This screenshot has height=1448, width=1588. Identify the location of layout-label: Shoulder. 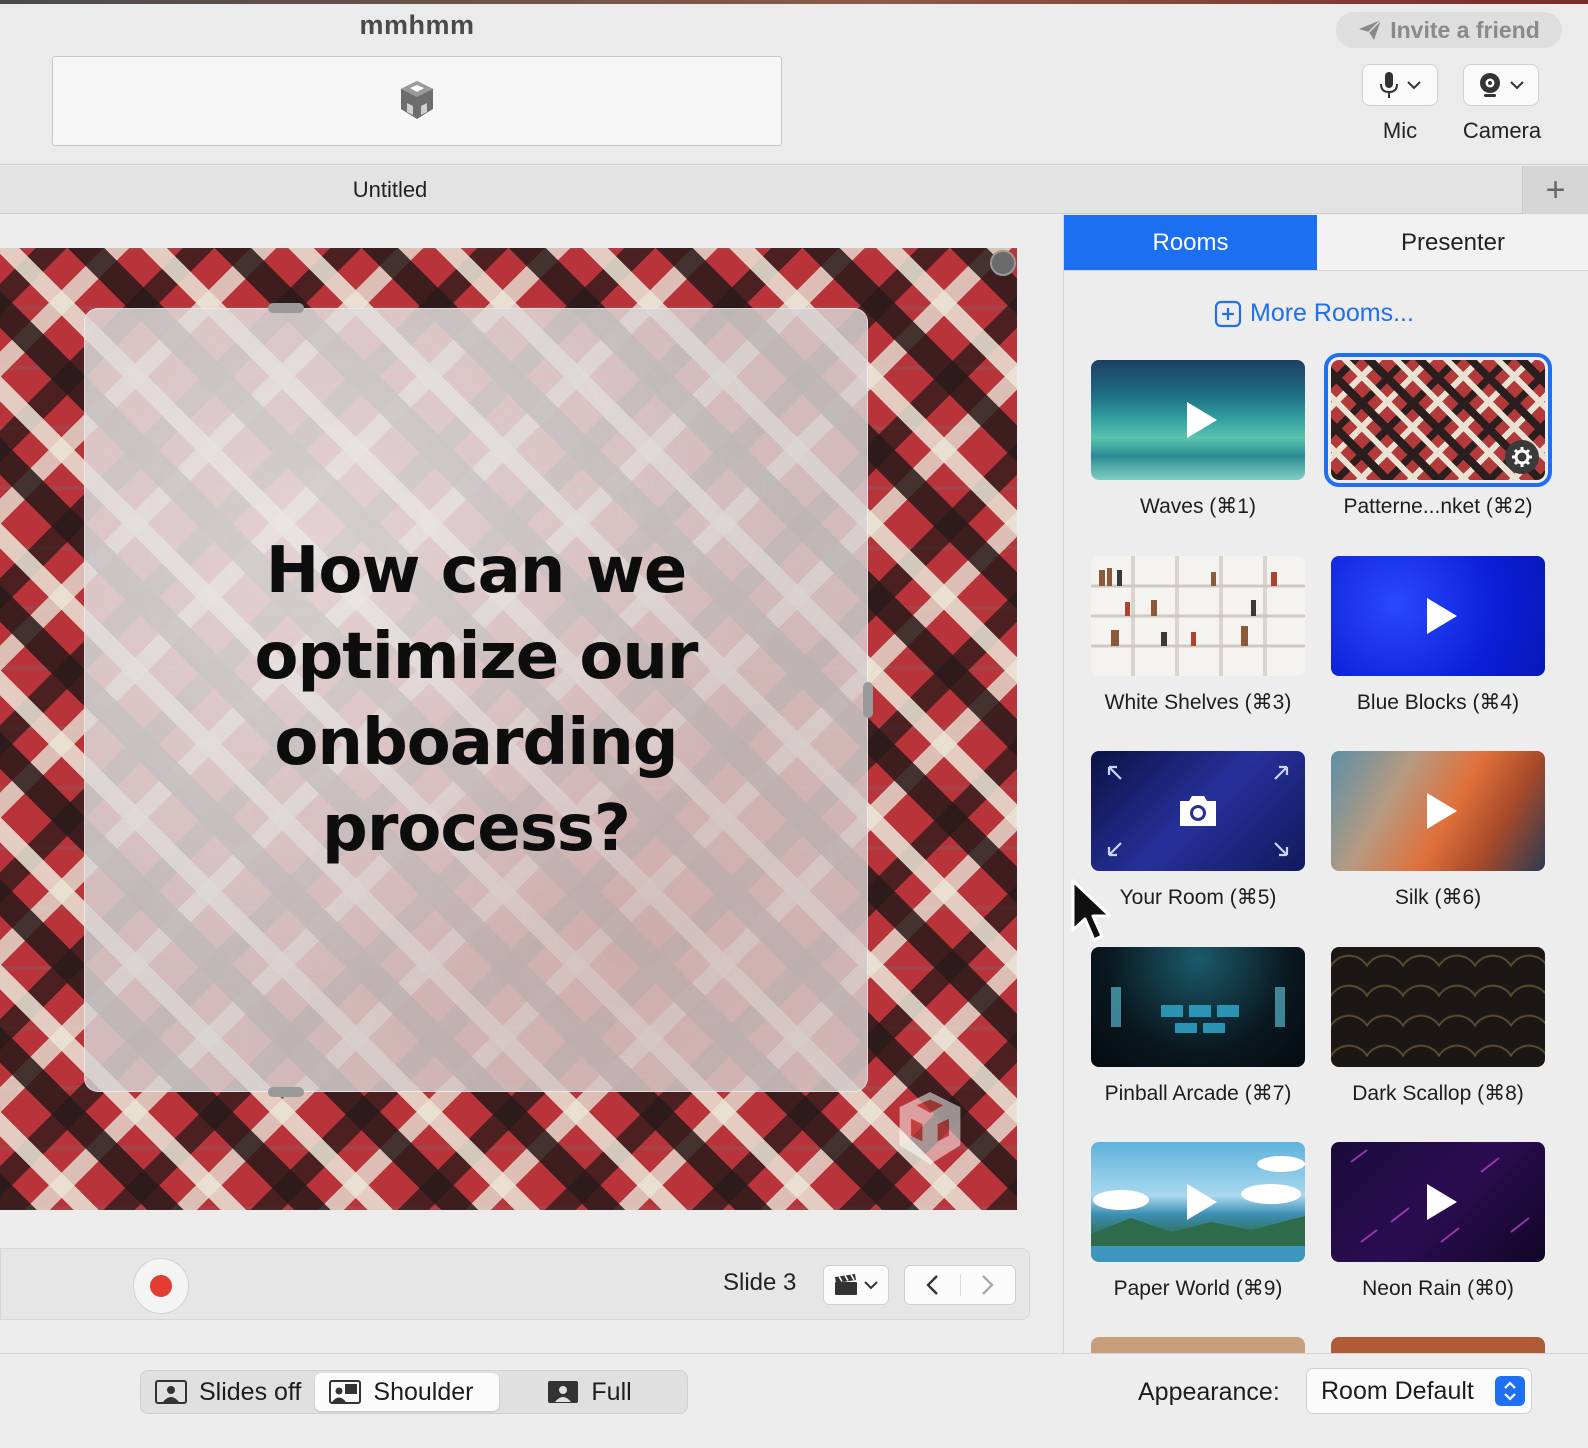
(423, 1391).